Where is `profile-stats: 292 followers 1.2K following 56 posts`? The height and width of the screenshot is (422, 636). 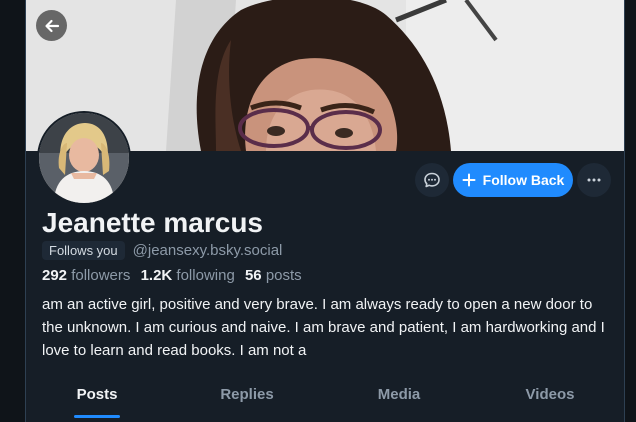
profile-stats: 292 followers 1.2K following 56 posts is located at coordinates (175, 275).